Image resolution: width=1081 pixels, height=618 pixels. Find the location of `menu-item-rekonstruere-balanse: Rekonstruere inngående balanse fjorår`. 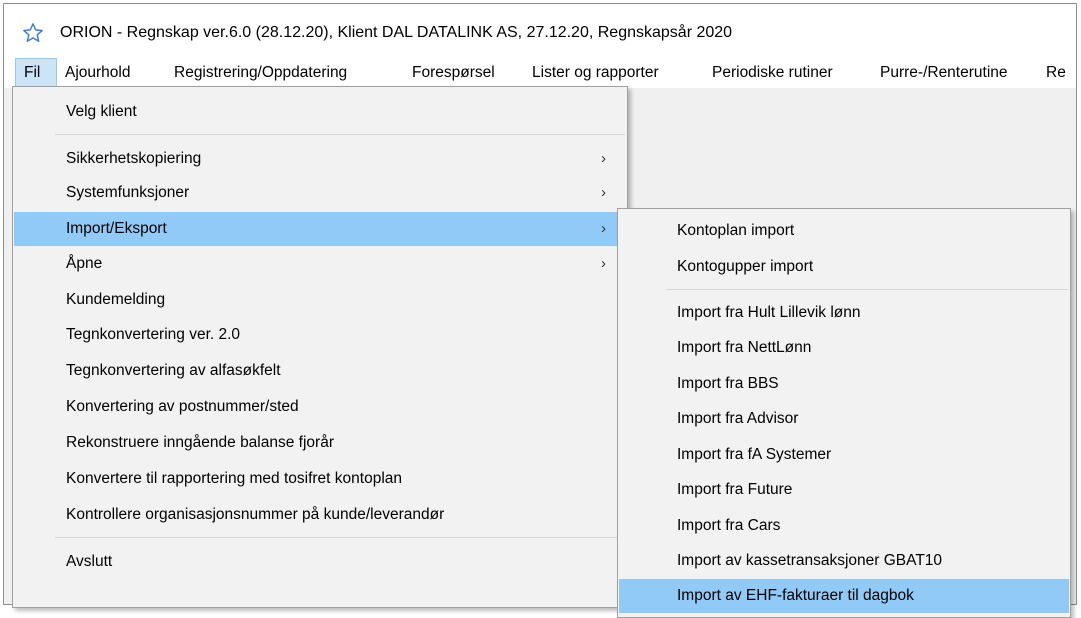

menu-item-rekonstruere-balanse: Rekonstruere inngående balanse fjorår is located at coordinates (320, 443).